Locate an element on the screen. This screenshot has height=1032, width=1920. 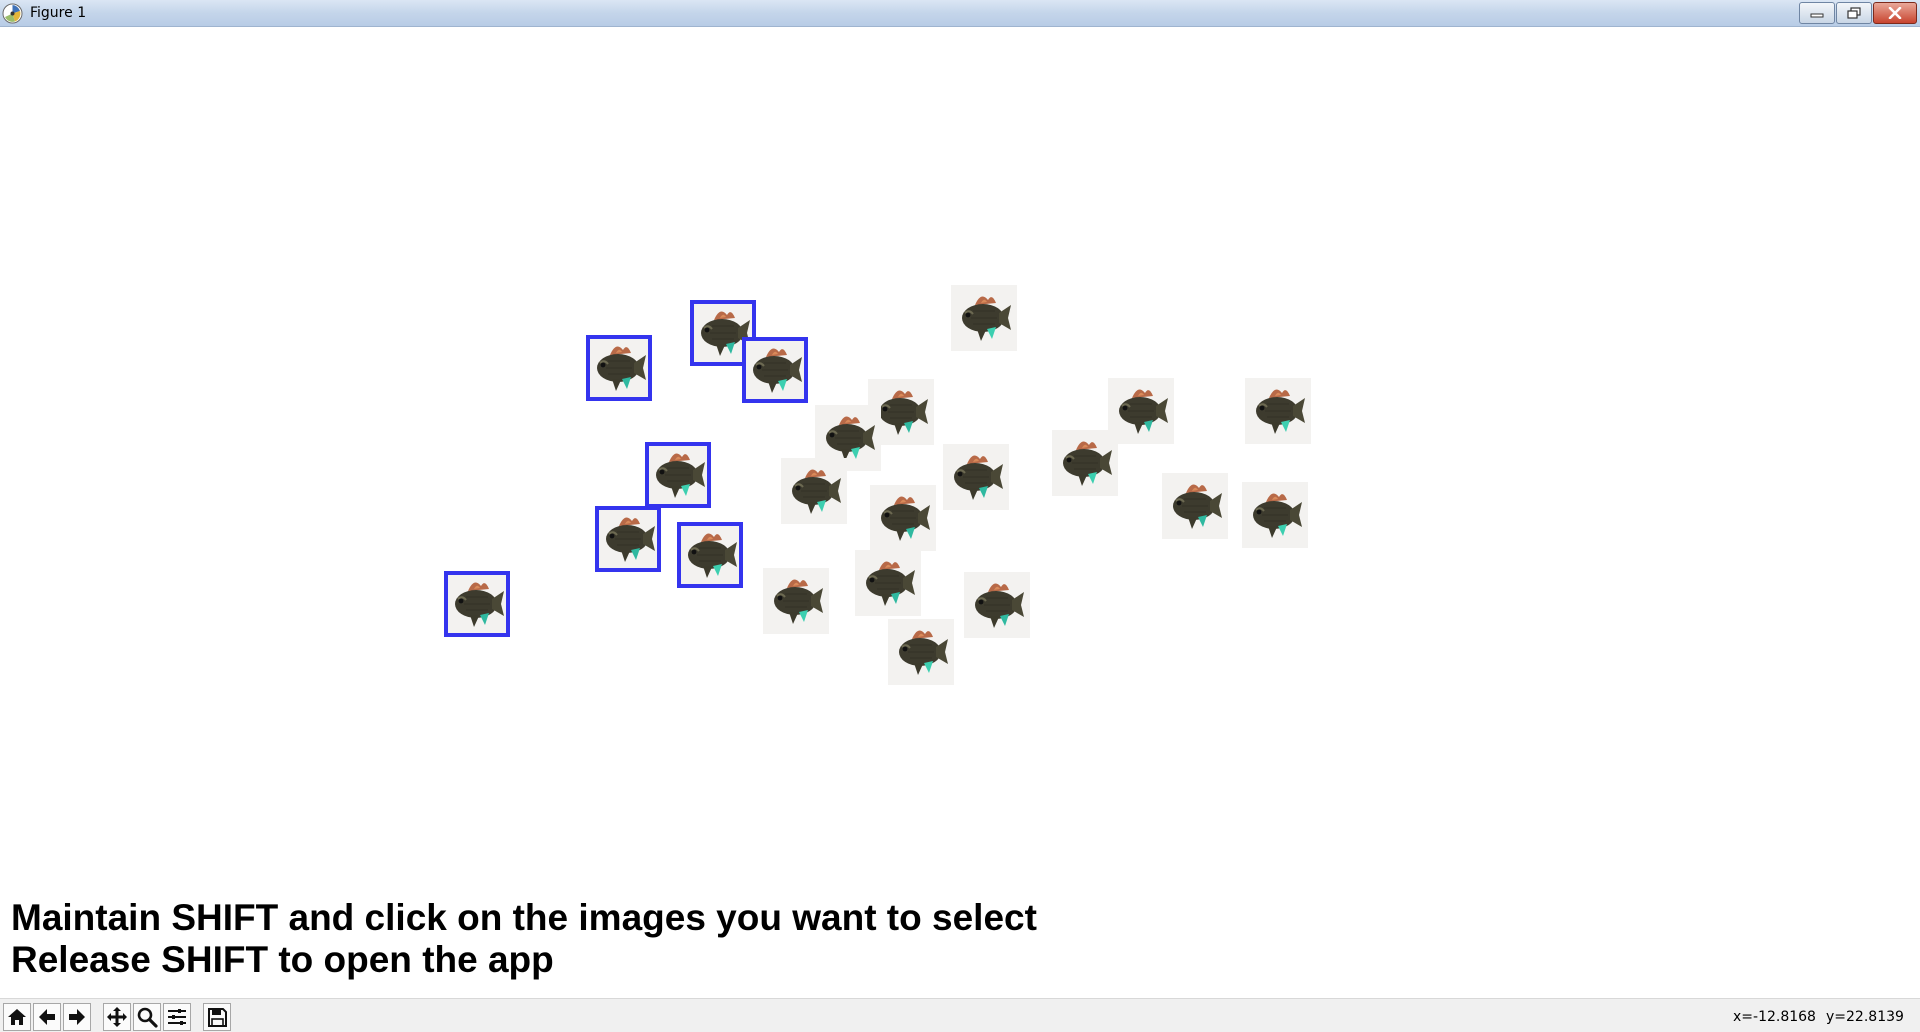
minimize-button is located at coordinates (1817, 13).